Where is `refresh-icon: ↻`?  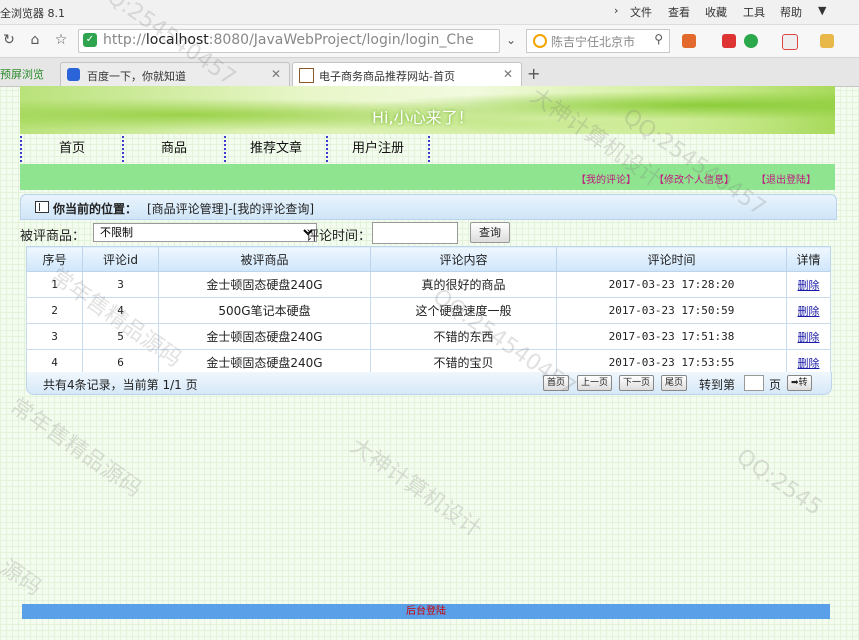
refresh-icon: ↻ is located at coordinates (9, 40).